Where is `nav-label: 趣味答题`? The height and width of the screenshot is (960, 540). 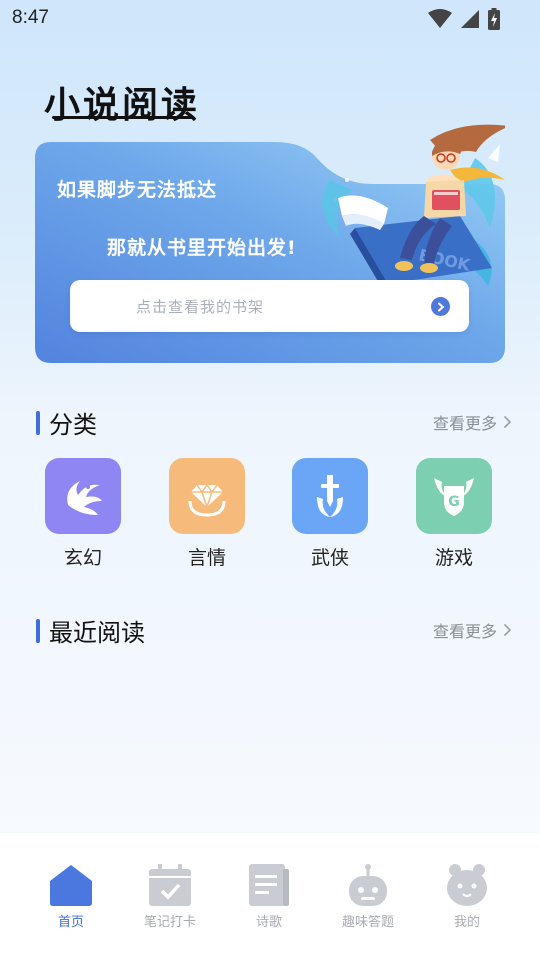
nav-label: 趣味答题 is located at coordinates (367, 922).